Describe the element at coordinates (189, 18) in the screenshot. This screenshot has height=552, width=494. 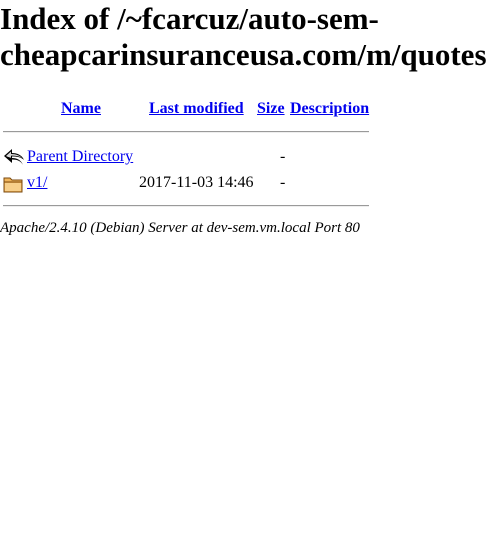
I see `page-title-line-1: Index of /~fcarcuz/auto-sem-` at that location.